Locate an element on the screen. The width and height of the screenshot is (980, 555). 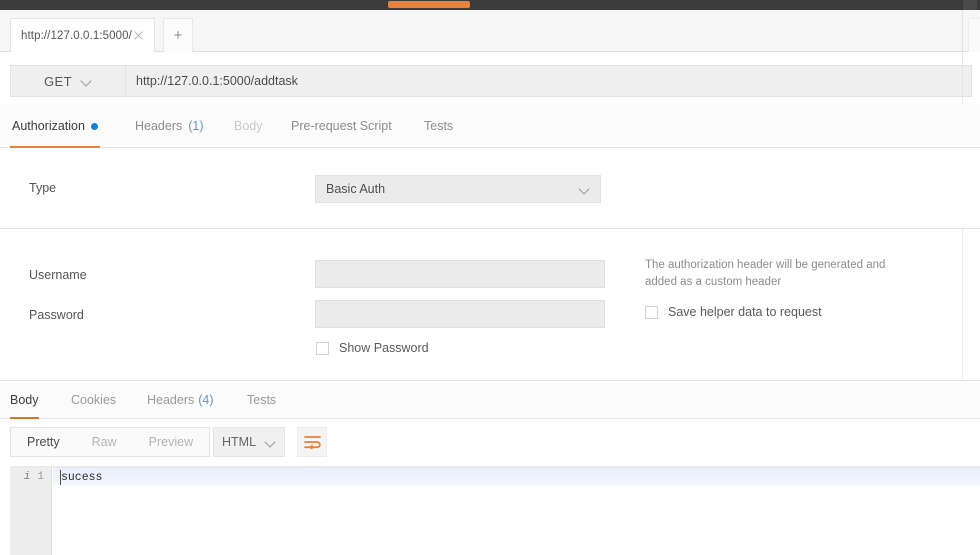
request-tab-label: http://127.0.0.1:5000/ is located at coordinates (76, 35).